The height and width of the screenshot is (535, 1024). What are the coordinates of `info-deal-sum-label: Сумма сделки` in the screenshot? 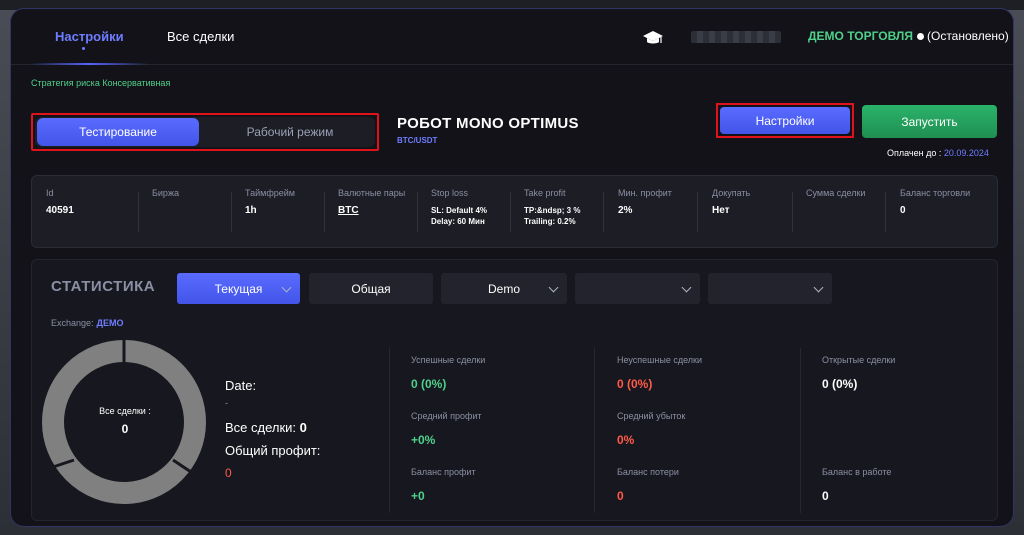 It's located at (836, 193).